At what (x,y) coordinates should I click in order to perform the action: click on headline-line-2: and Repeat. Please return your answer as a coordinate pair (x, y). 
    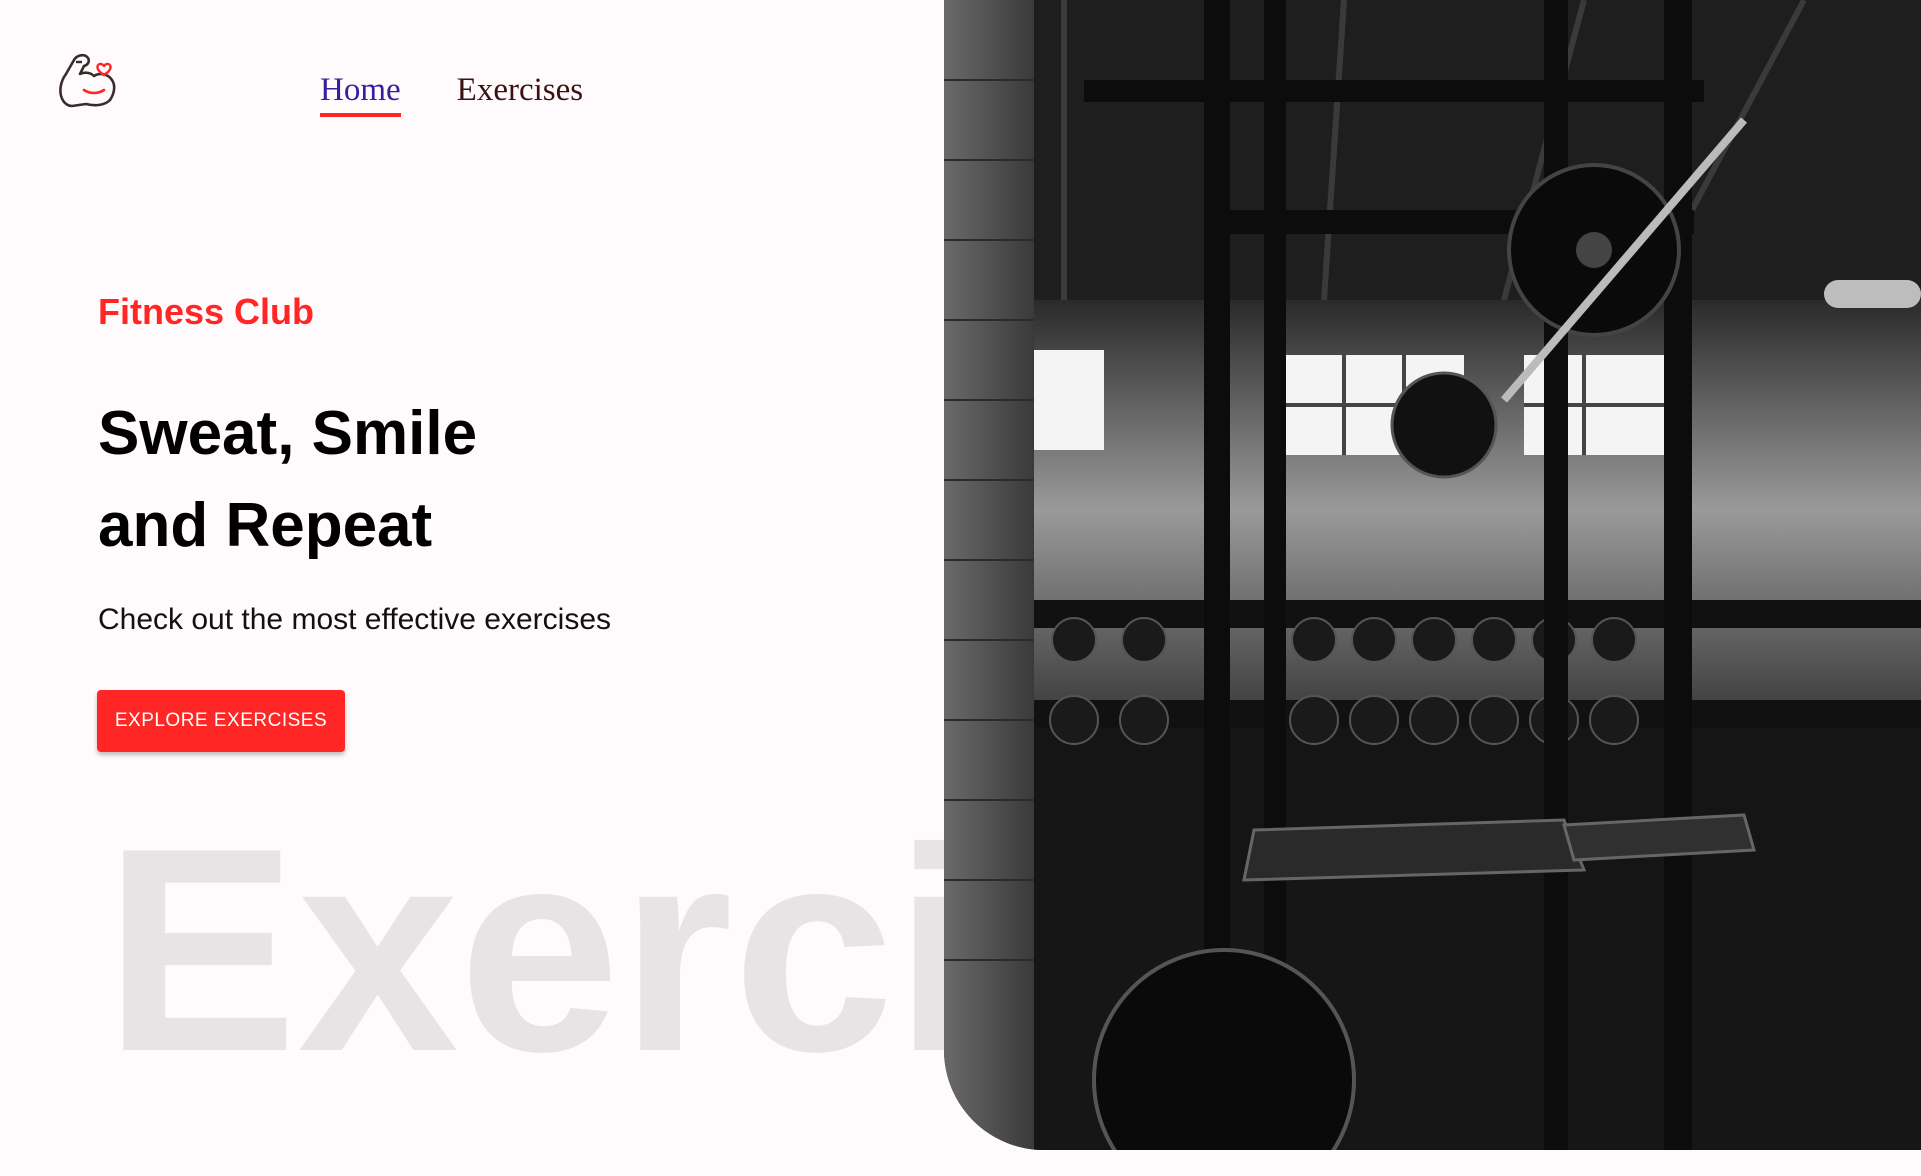
    Looking at the image, I should click on (265, 525).